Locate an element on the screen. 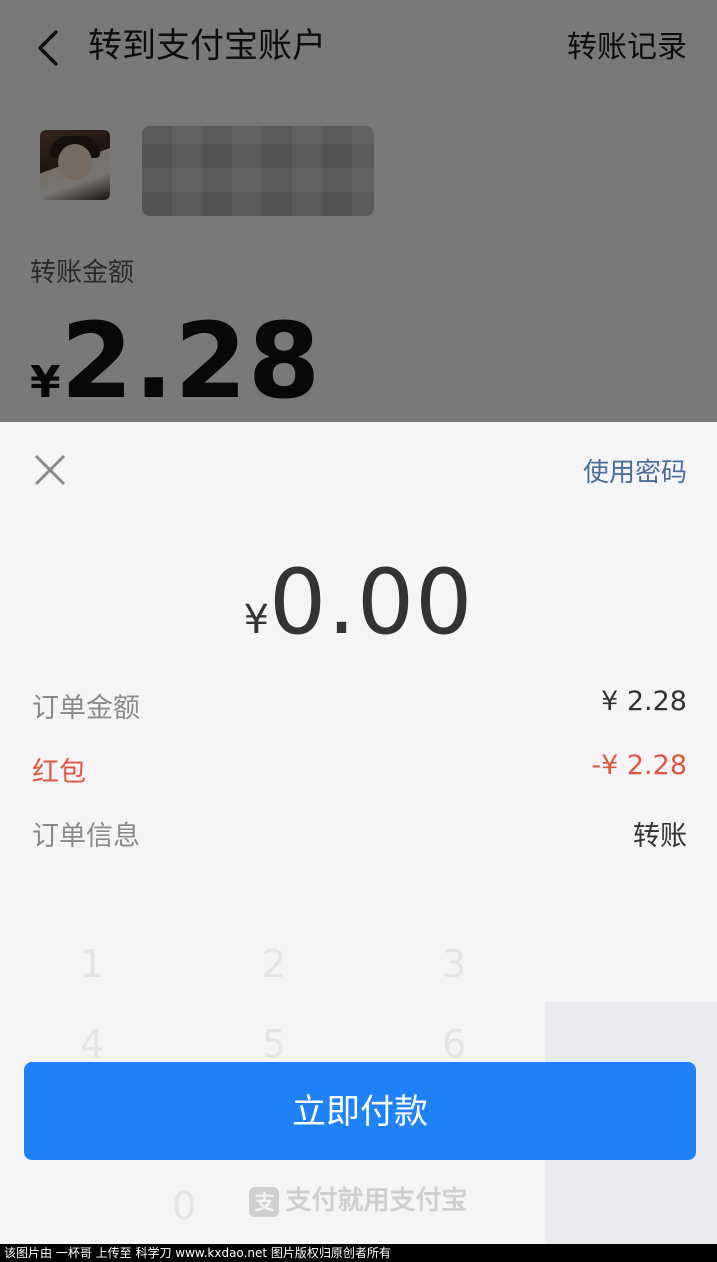  red-packet-label: 红包 is located at coordinates (59, 772).